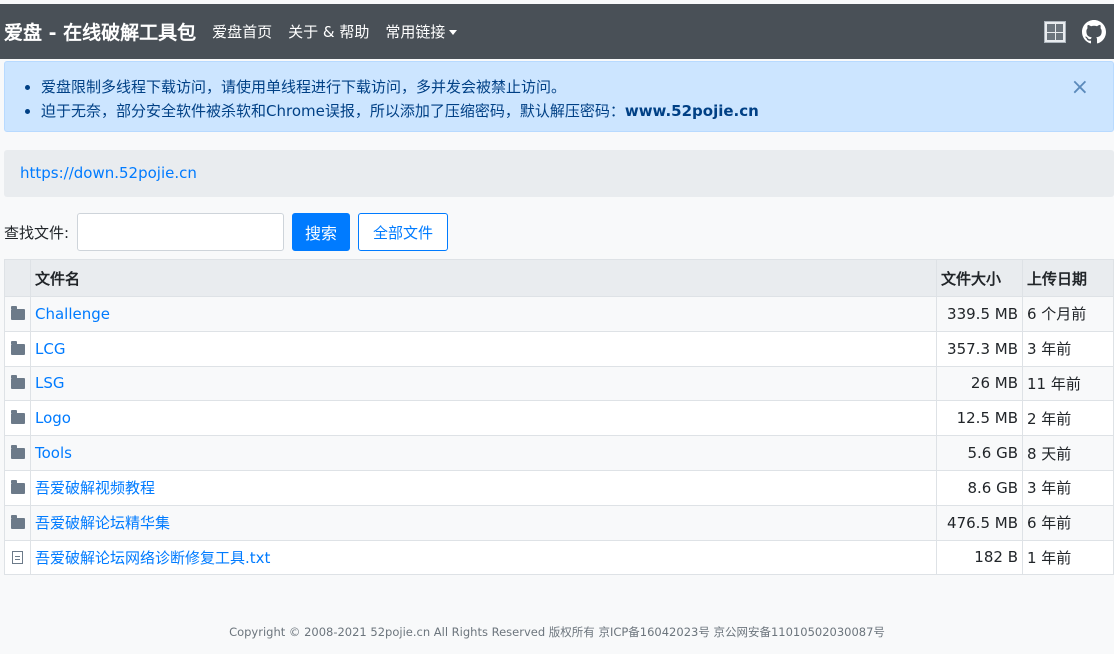 The image size is (1114, 654). What do you see at coordinates (483, 487) in the screenshot?
I see `file-name-cell: 吾爱破解视频教程` at bounding box center [483, 487].